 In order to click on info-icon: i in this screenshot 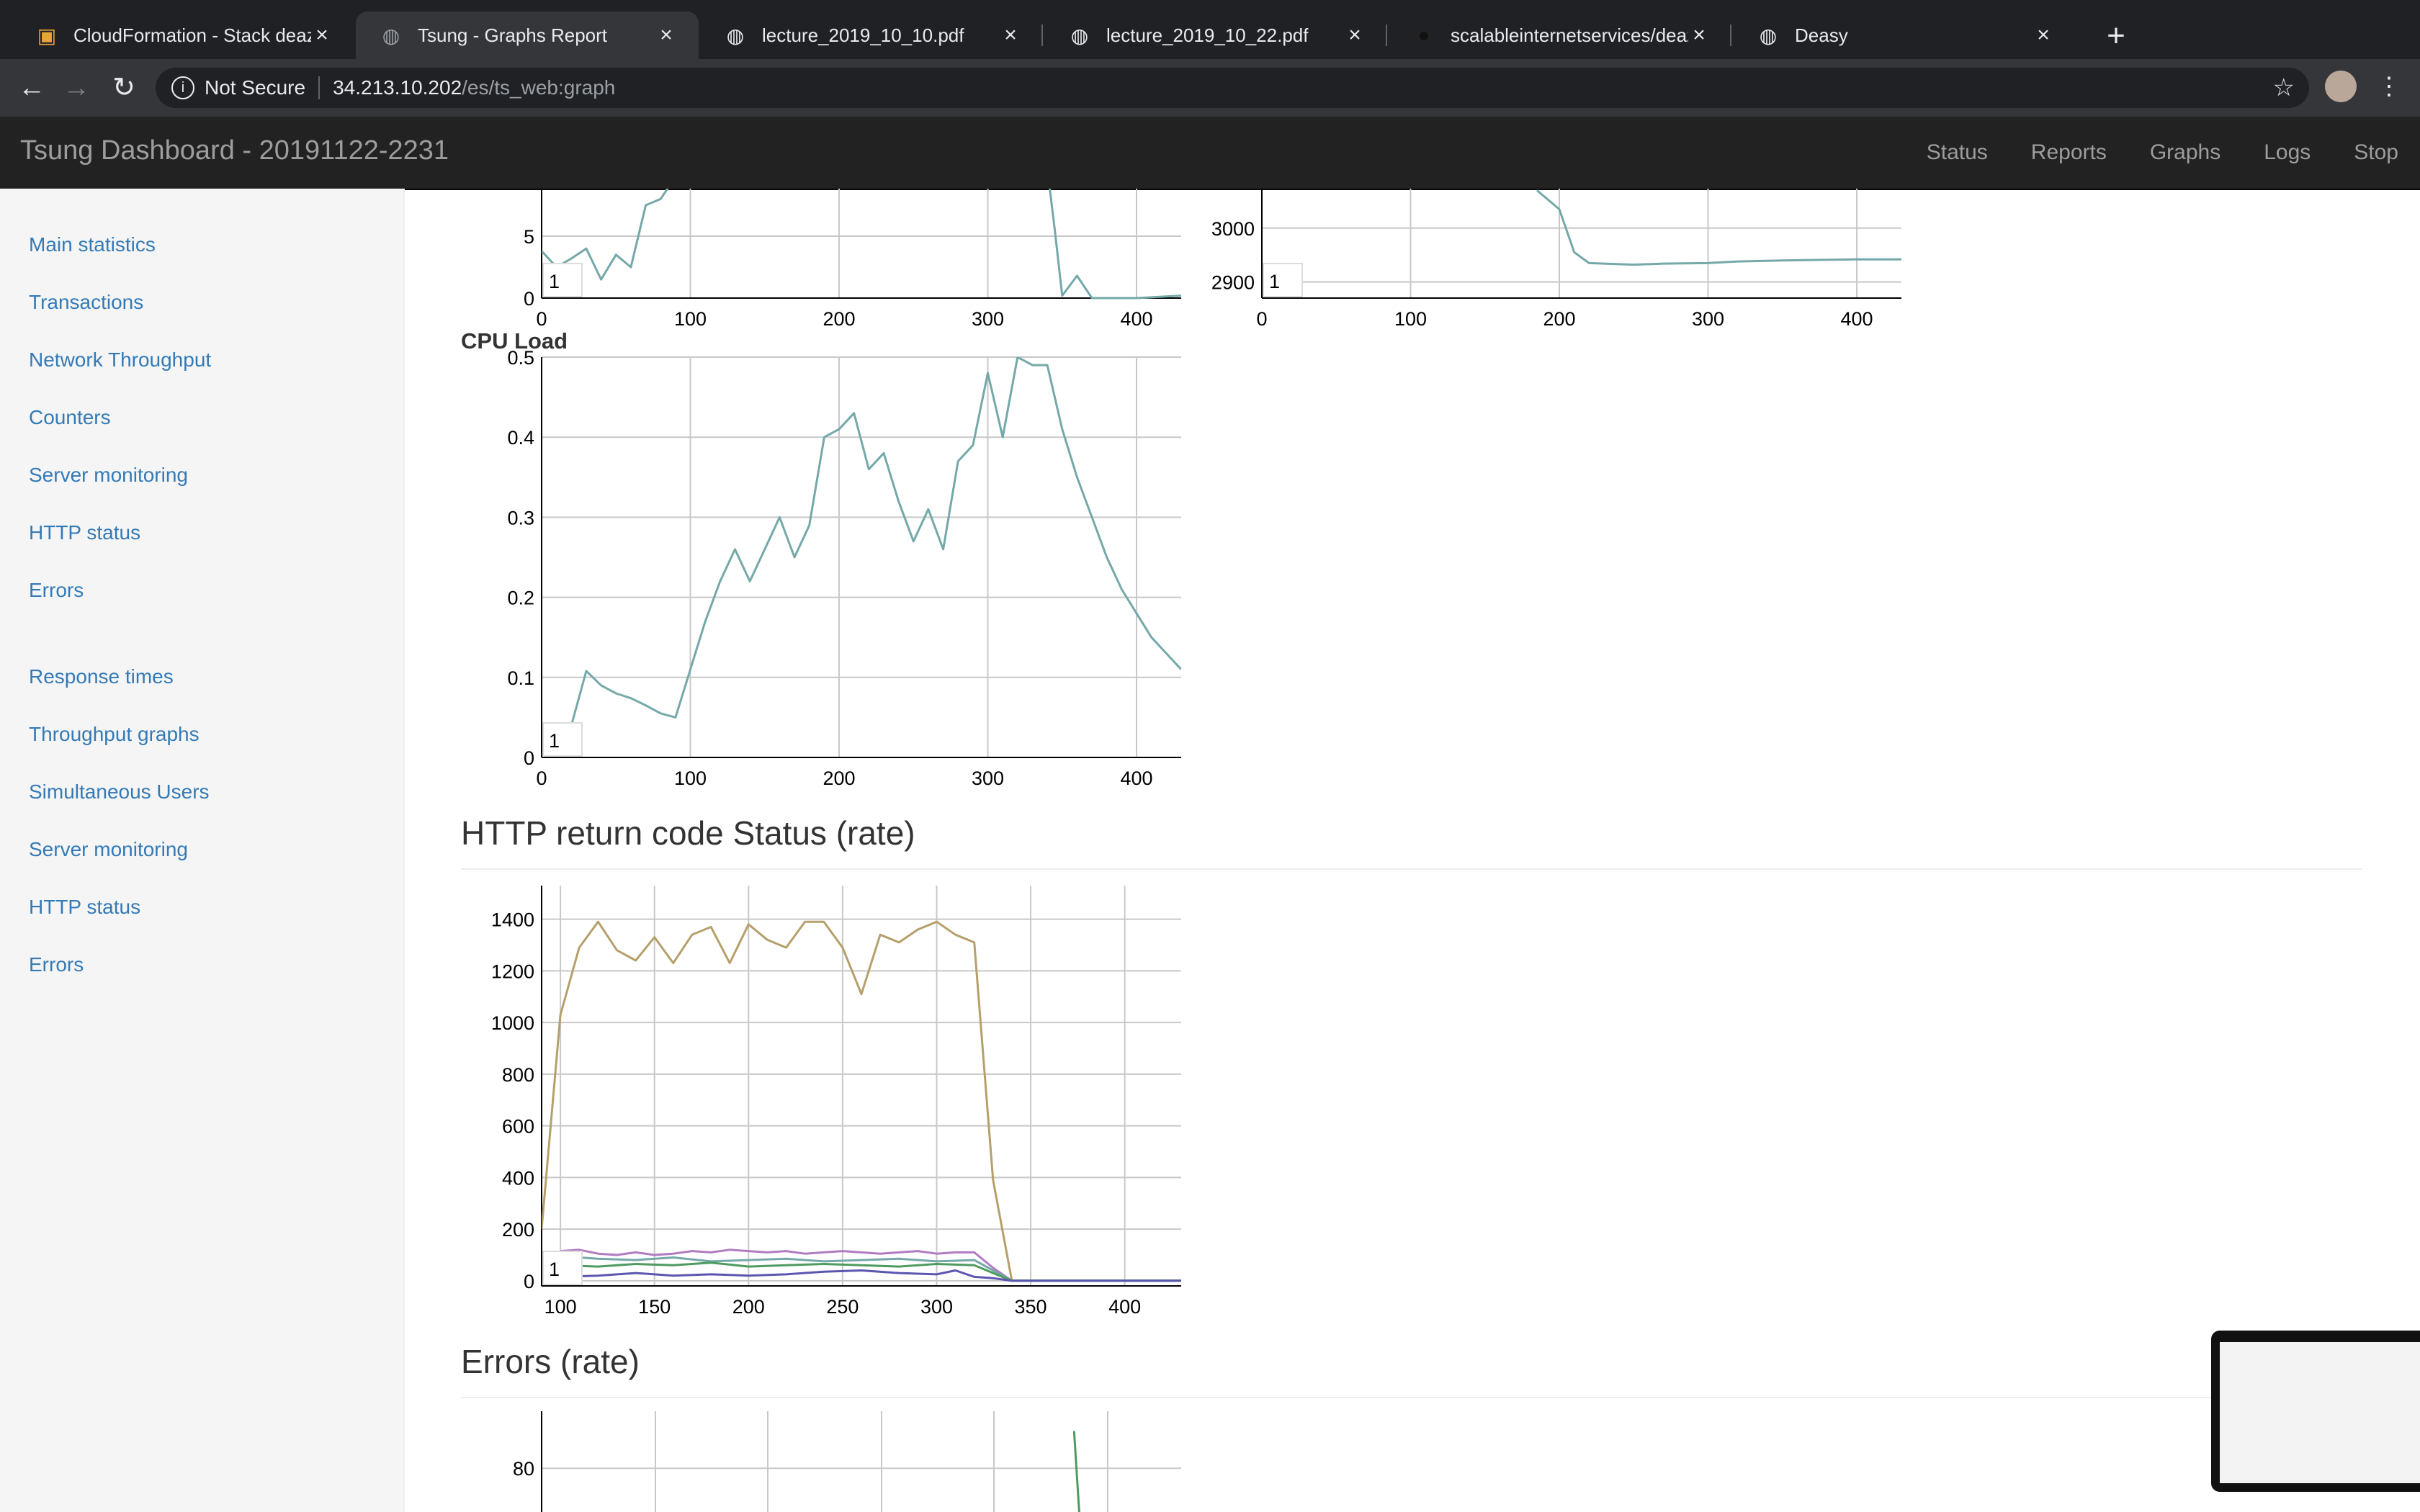, I will do `click(182, 87)`.